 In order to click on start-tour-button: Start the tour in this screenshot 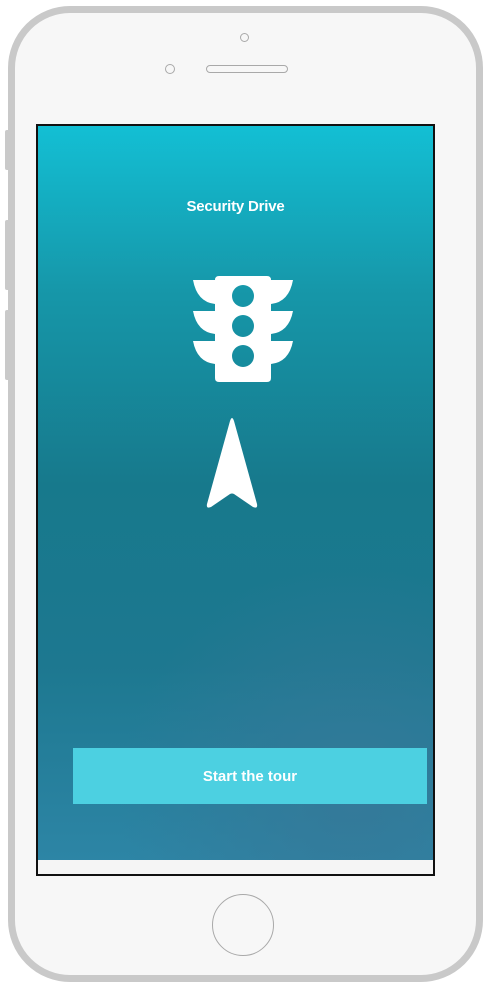, I will do `click(250, 776)`.